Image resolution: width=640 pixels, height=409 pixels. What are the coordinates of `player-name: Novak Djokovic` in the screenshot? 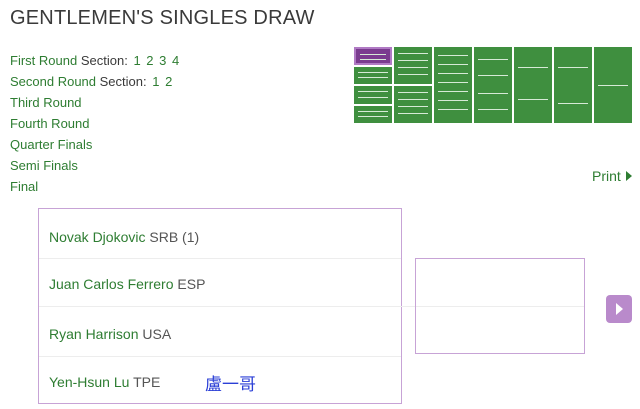 It's located at (97, 237).